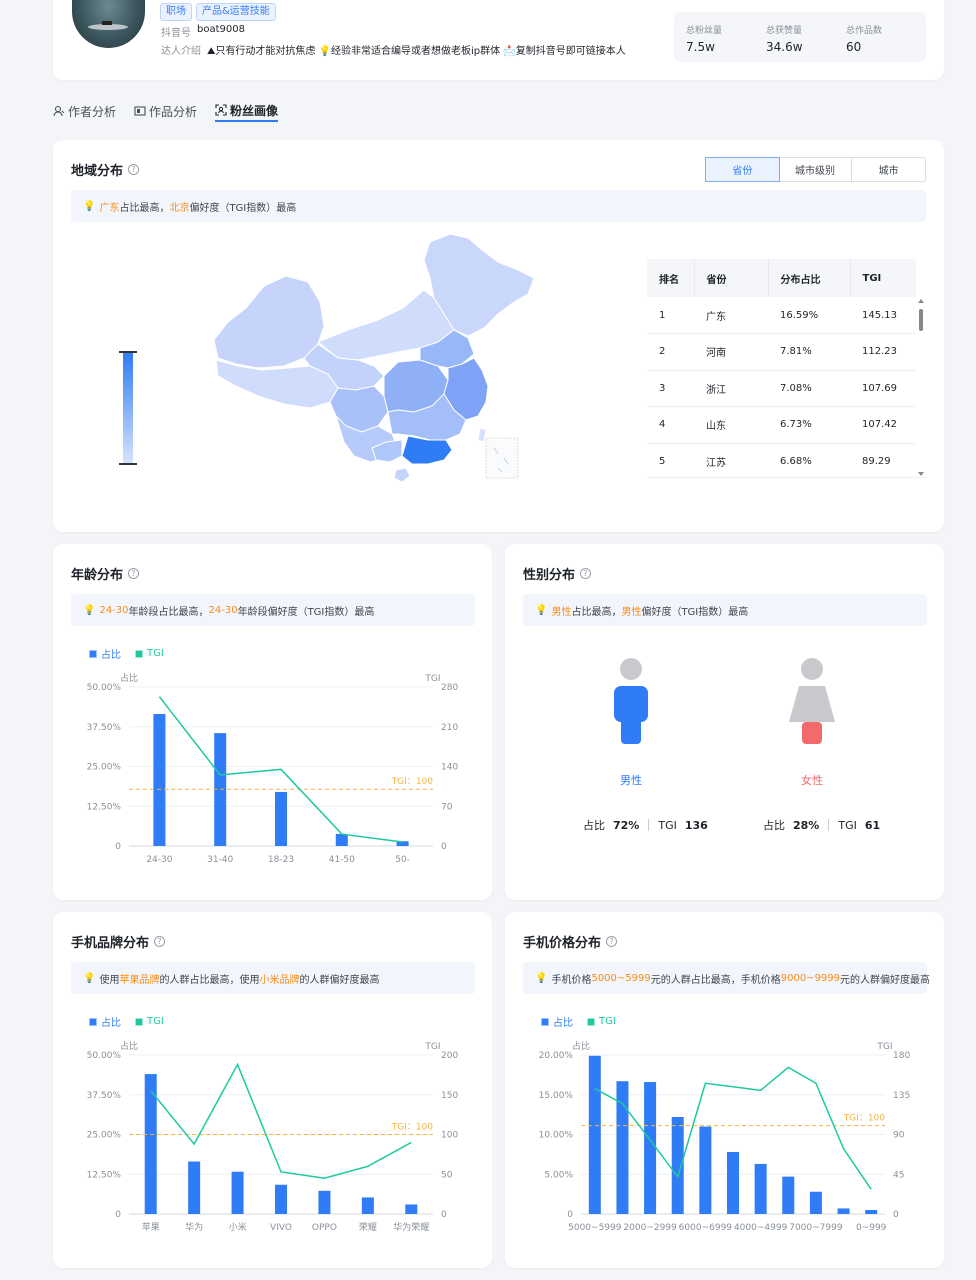 Image resolution: width=976 pixels, height=1280 pixels. Describe the element at coordinates (556, 1096) in the screenshot. I see `y-tick-label: 15.00%` at that location.